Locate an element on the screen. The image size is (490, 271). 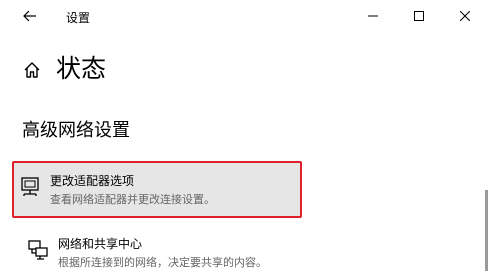
card-description: 查看网络适配器并更改连接设置。 is located at coordinates (132, 199).